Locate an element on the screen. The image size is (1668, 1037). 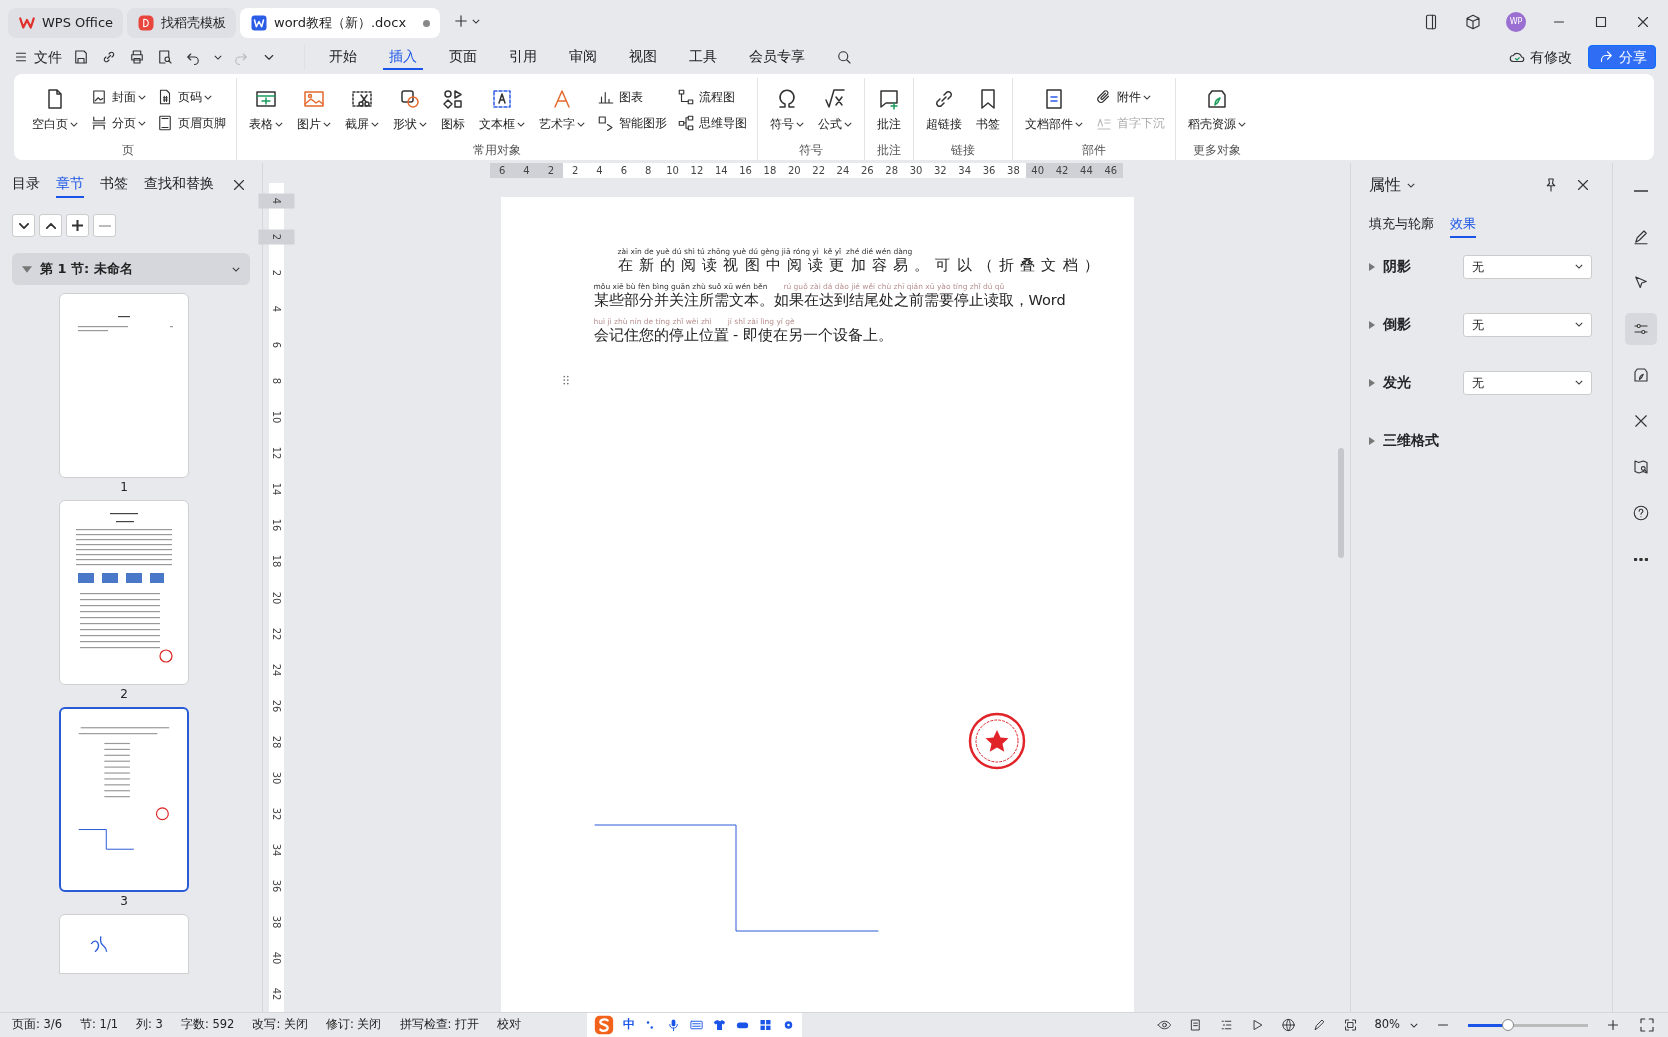
cube-icon is located at coordinates (1473, 22).